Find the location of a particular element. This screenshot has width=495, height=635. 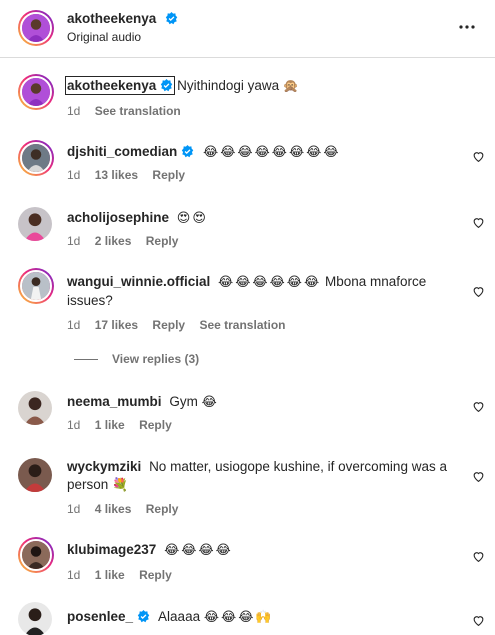

comment-username: akotheekenya is located at coordinates (111, 85).